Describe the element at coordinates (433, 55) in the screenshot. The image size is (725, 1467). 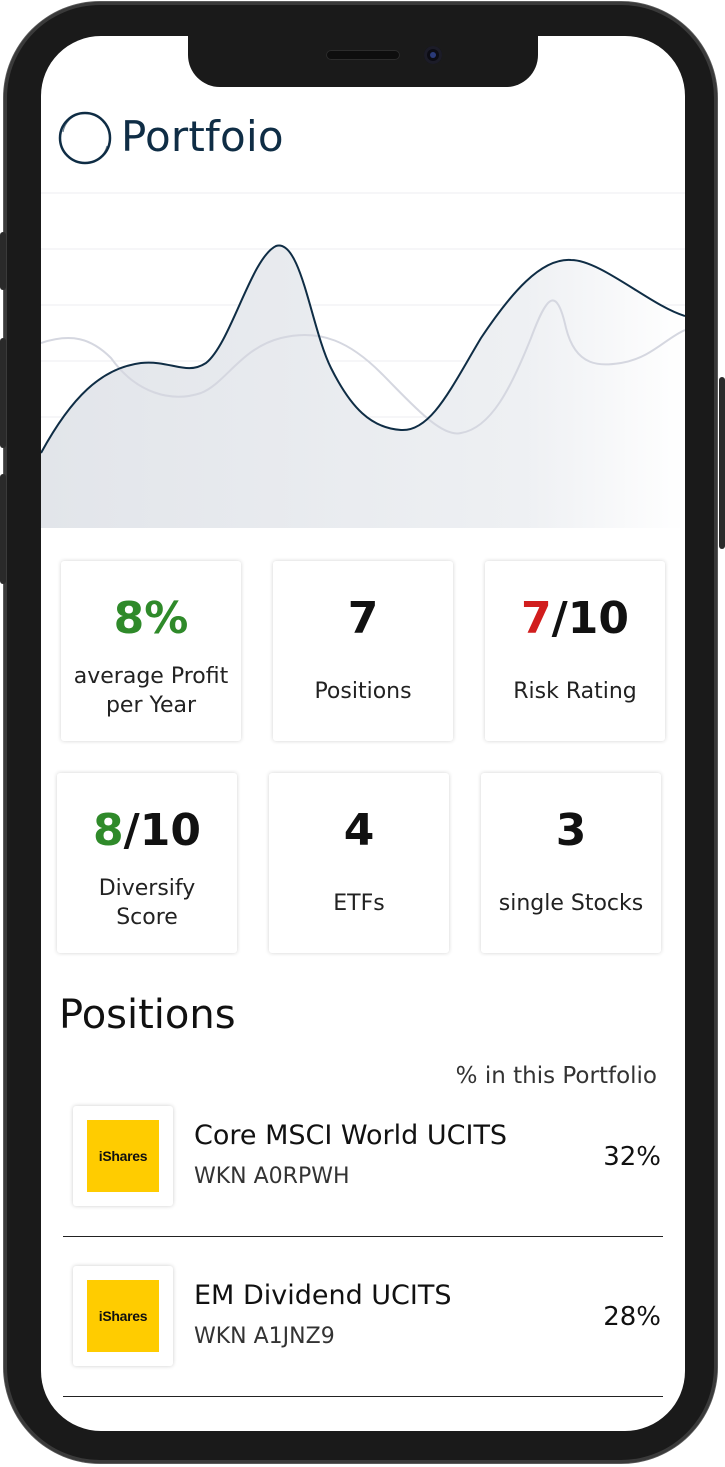
I see `front-camera-icon` at that location.